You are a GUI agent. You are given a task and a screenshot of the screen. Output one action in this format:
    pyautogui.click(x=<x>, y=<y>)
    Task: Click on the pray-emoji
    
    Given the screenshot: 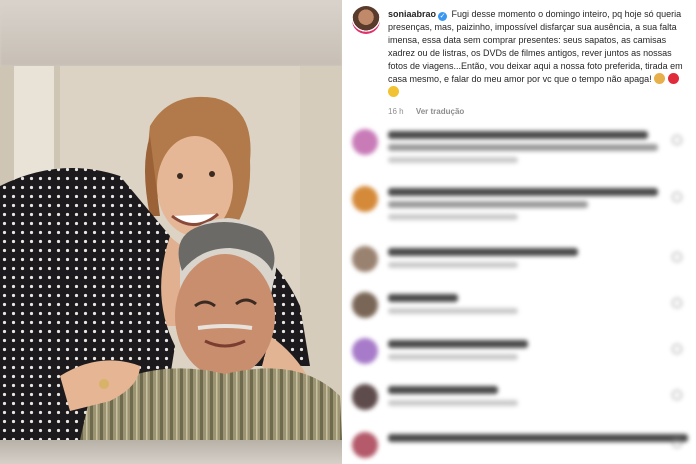 What is the action you would take?
    pyautogui.click(x=660, y=78)
    